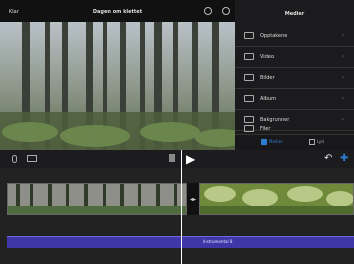 This screenshot has height=264, width=354. Describe the element at coordinates (249, 35) in the screenshot. I see `clip-icon` at that location.